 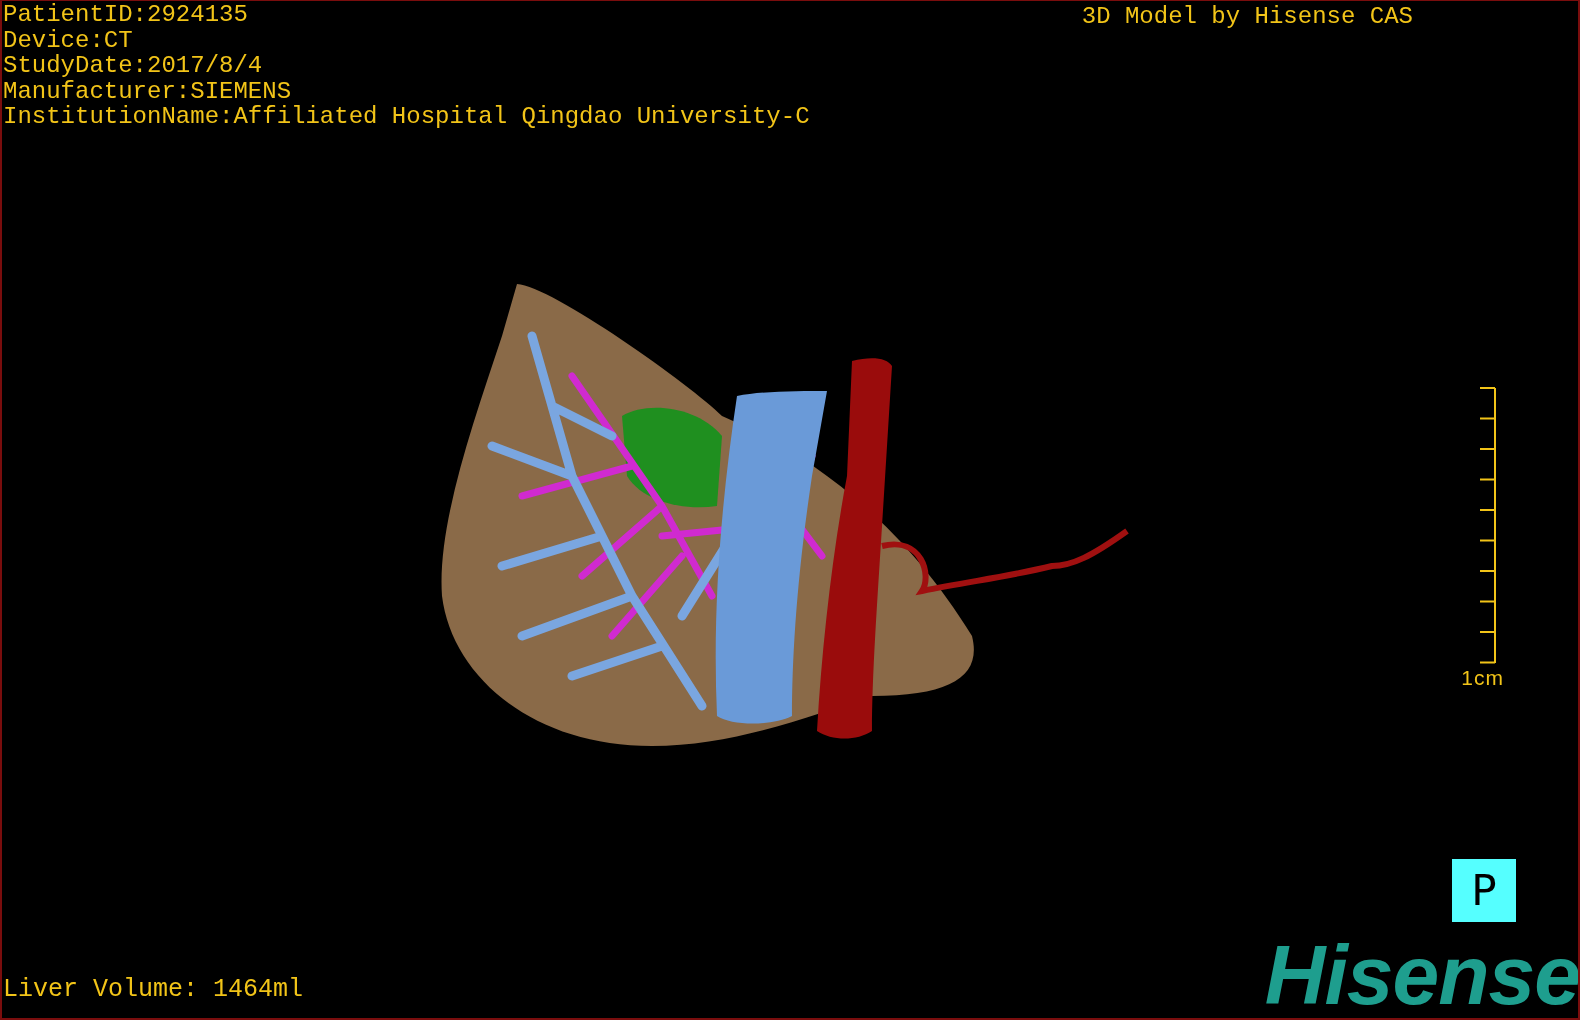 I want to click on patient-info-text: Device:CT, so click(x=68, y=40).